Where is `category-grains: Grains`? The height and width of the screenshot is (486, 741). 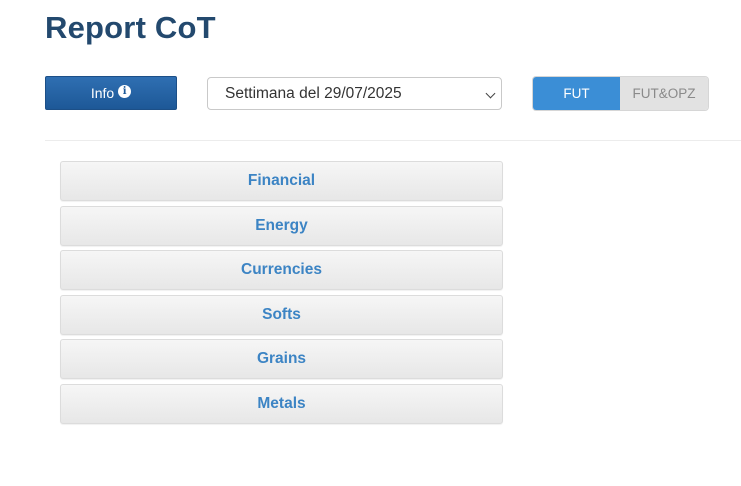 category-grains: Grains is located at coordinates (281, 359).